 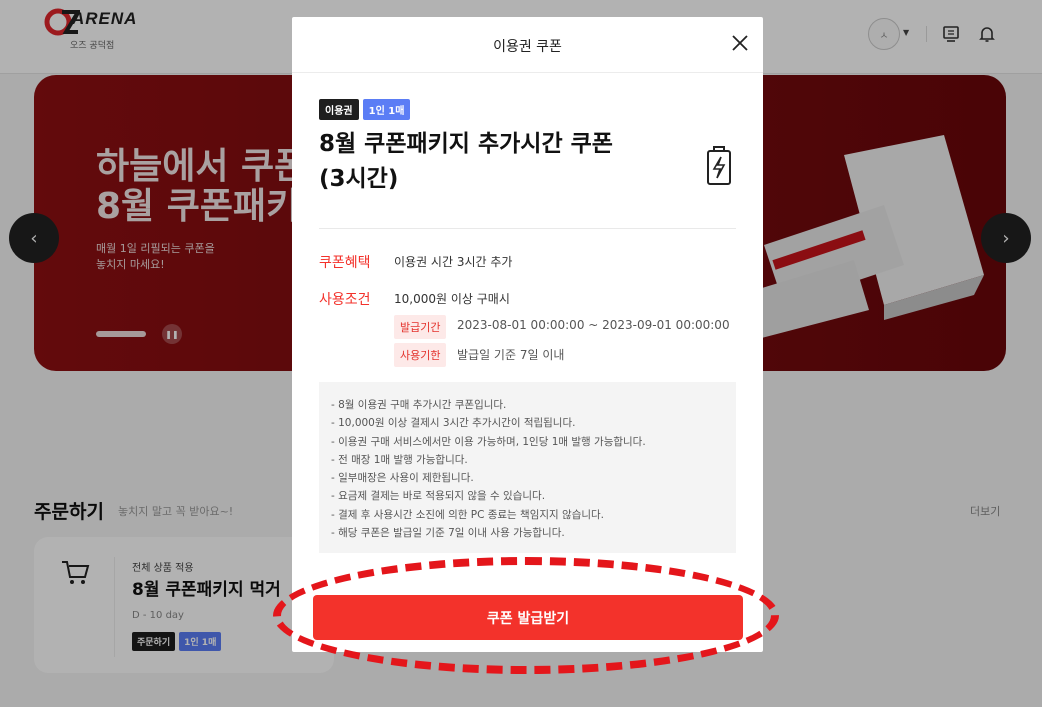 What do you see at coordinates (527, 228) in the screenshot?
I see `modal-divider` at bounding box center [527, 228].